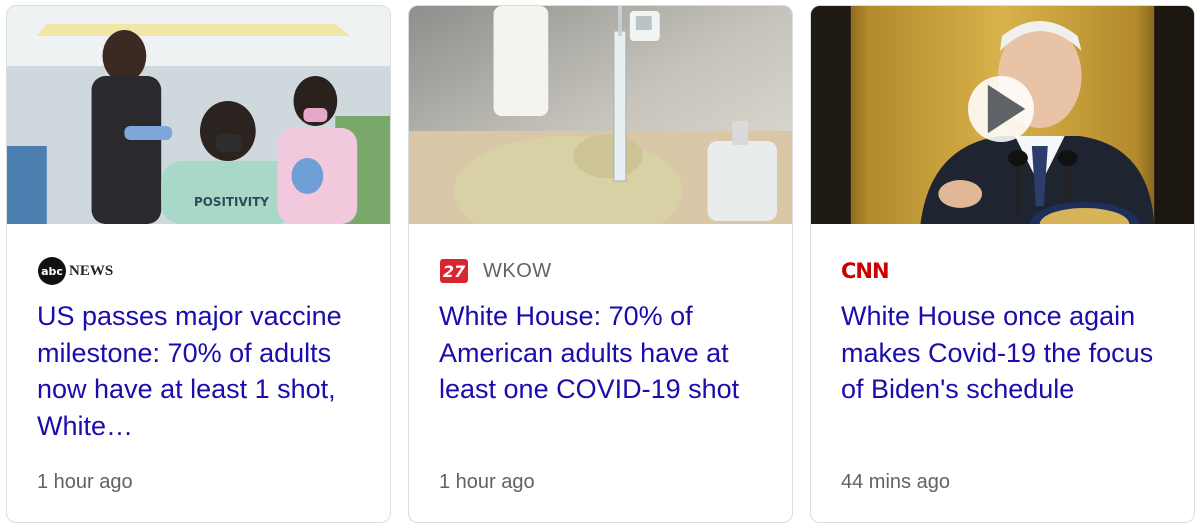  I want to click on source-name: NEWS, so click(91, 270).